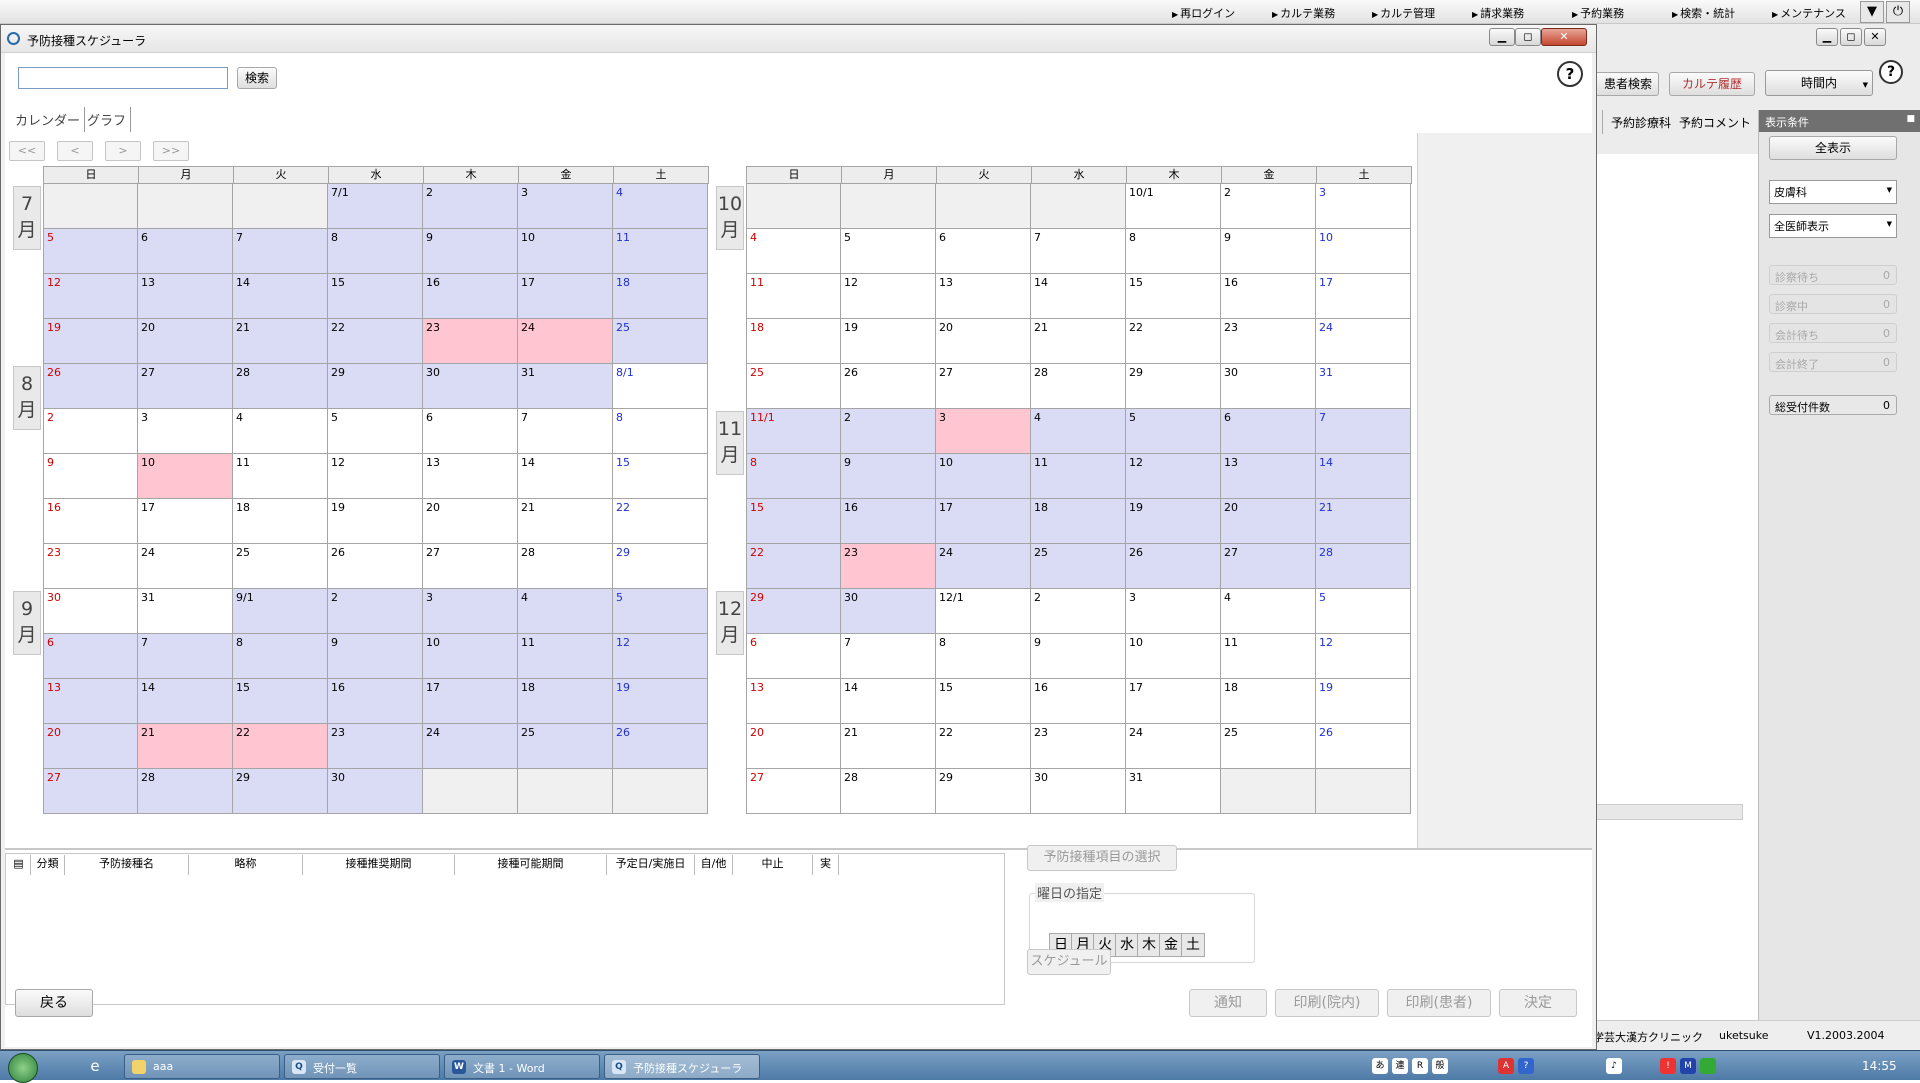 Image resolution: width=1920 pixels, height=1083 pixels. I want to click on ime-ren-icon: 連, so click(1400, 1066).